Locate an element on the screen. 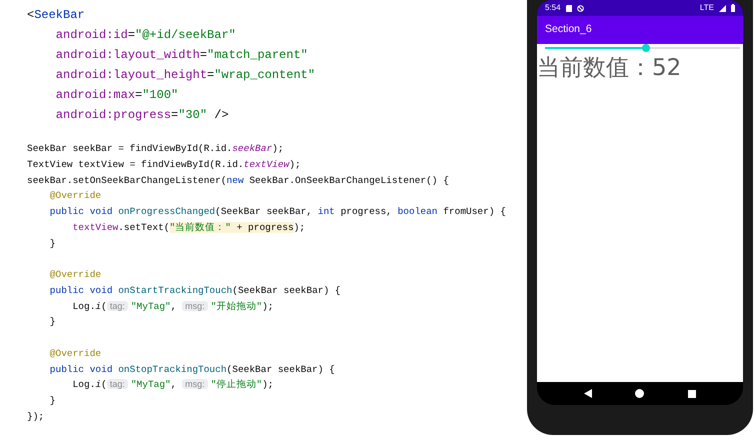 The image size is (756, 442). blocked-icon is located at coordinates (580, 8).